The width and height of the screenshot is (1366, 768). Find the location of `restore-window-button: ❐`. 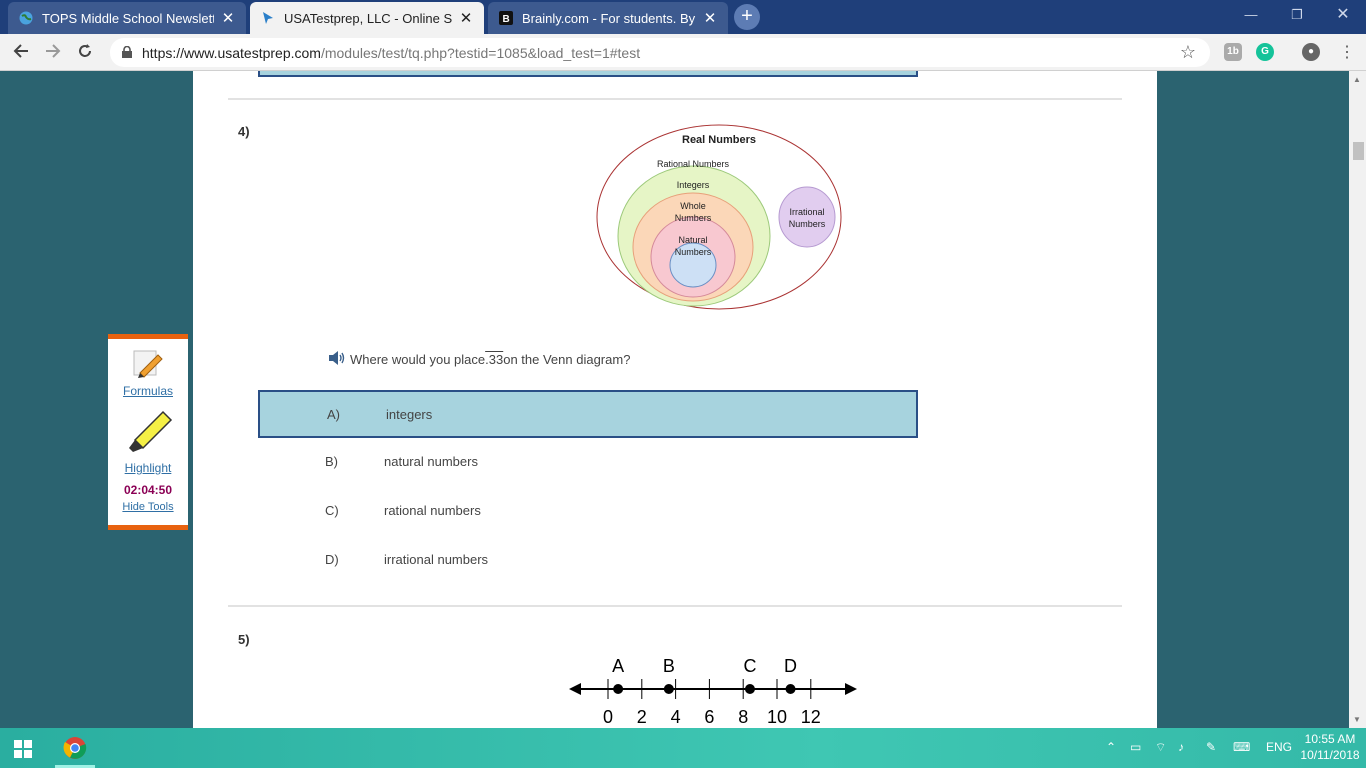

restore-window-button: ❐ is located at coordinates (1297, 16).